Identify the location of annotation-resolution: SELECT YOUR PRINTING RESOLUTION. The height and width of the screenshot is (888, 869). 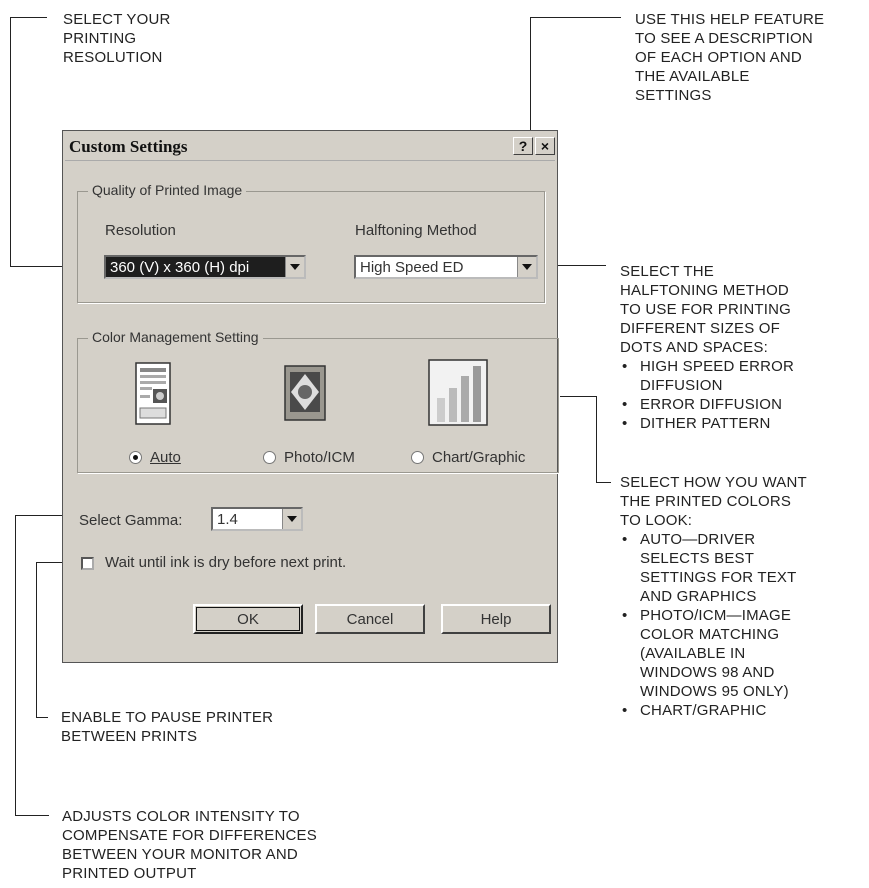
(117, 38).